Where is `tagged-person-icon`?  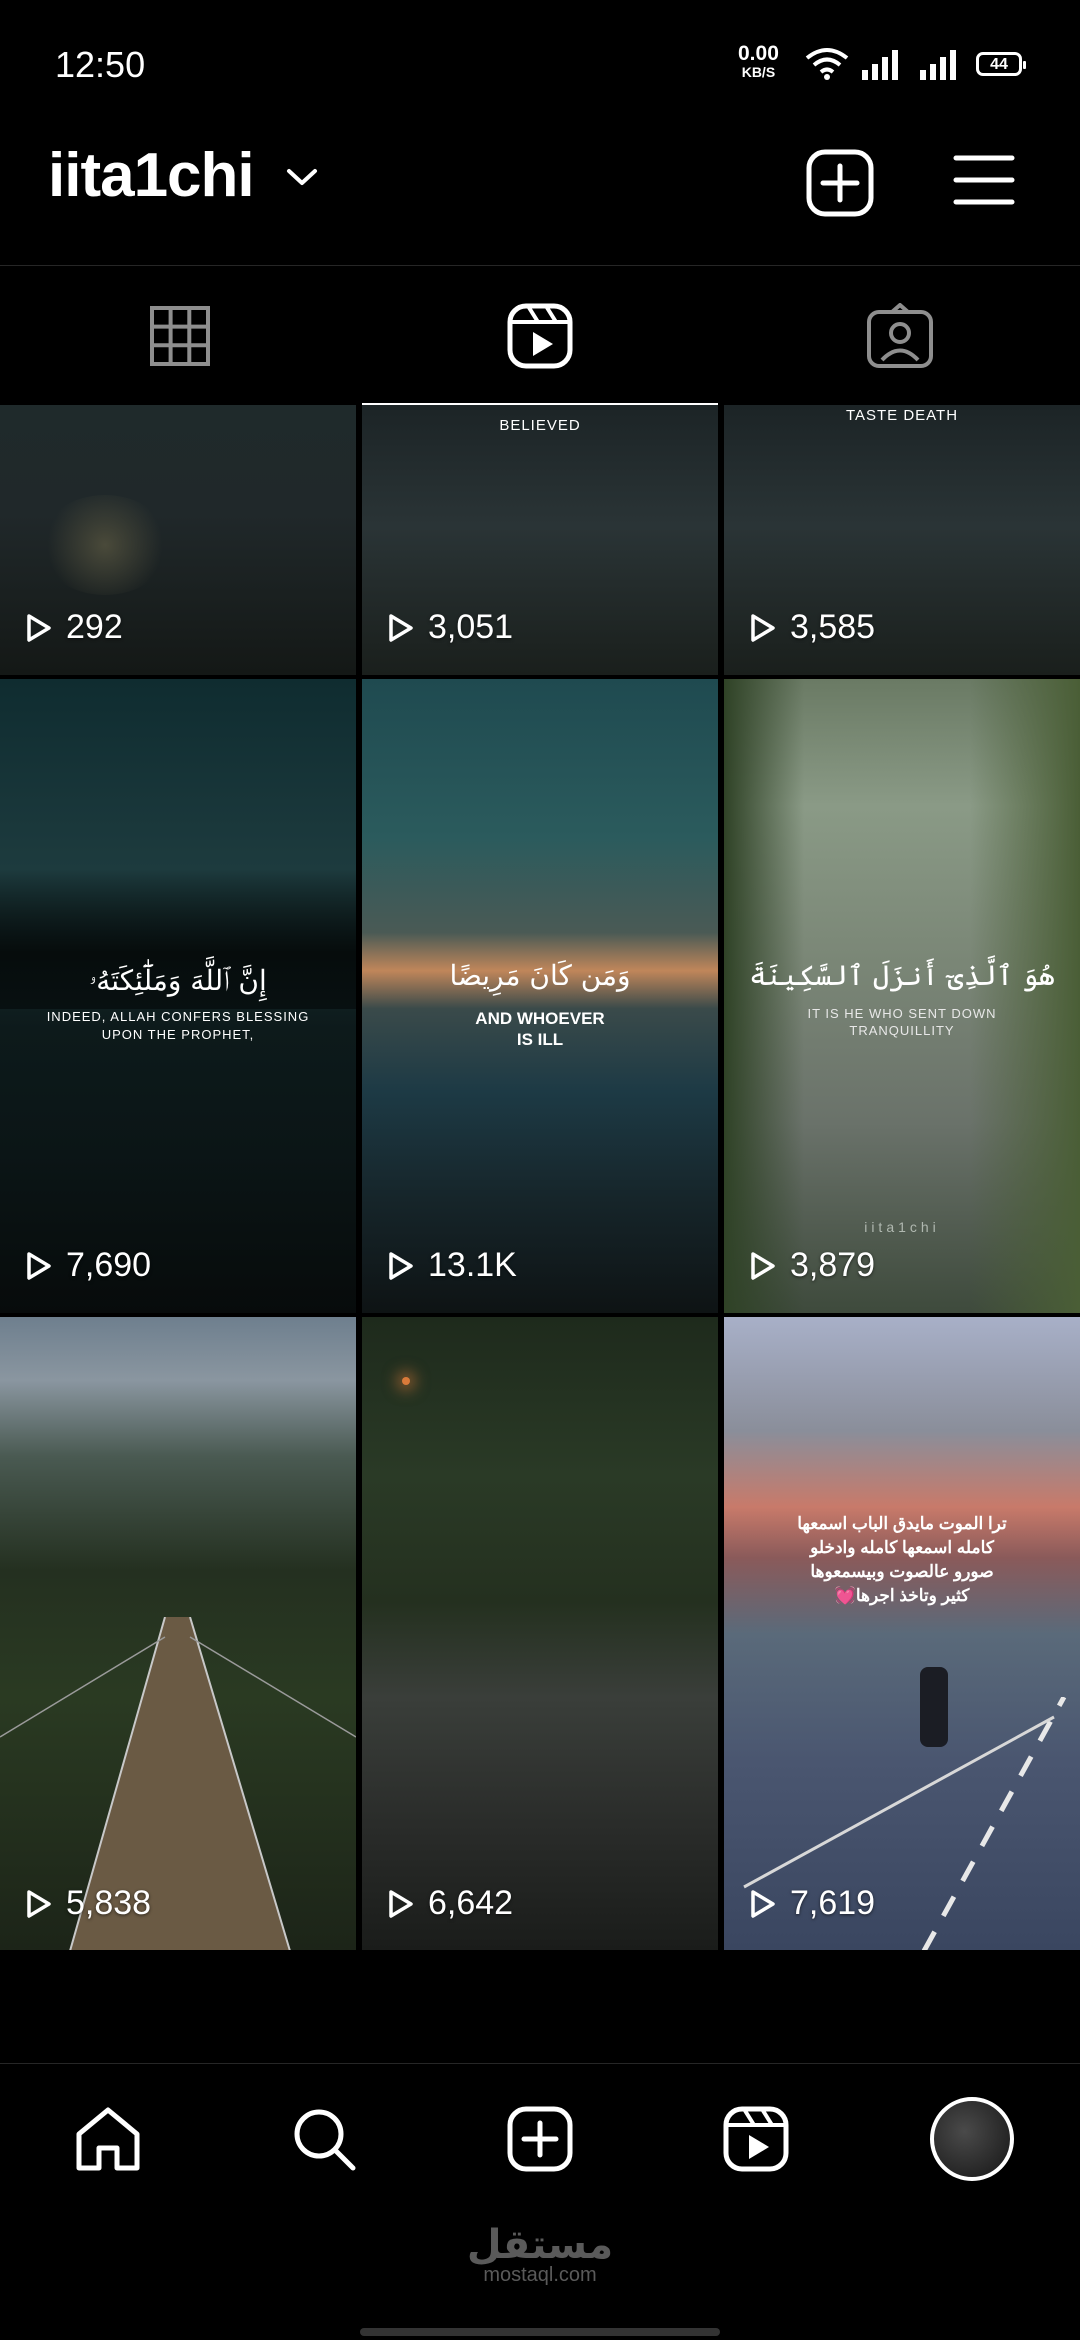 tagged-person-icon is located at coordinates (900, 335).